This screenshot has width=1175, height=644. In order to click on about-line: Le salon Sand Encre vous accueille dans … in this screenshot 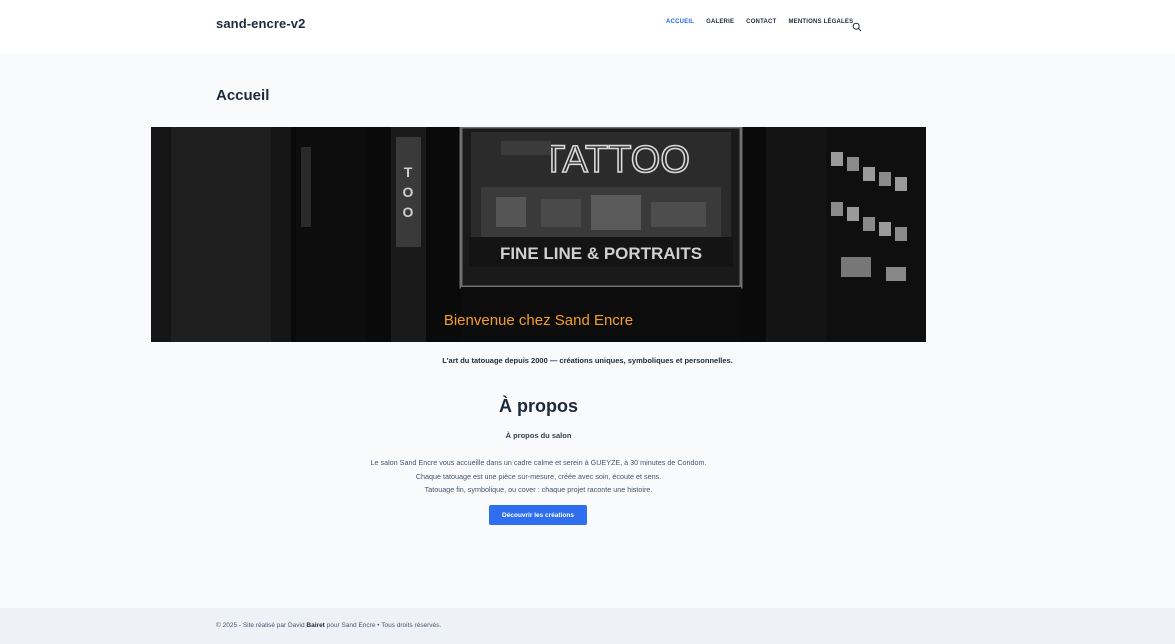, I will do `click(538, 462)`.